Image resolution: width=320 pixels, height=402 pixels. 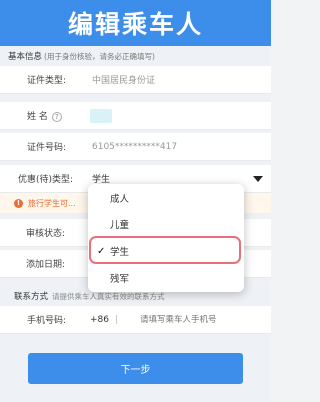 What do you see at coordinates (18, 203) in the screenshot?
I see `warning-icon: !` at bounding box center [18, 203].